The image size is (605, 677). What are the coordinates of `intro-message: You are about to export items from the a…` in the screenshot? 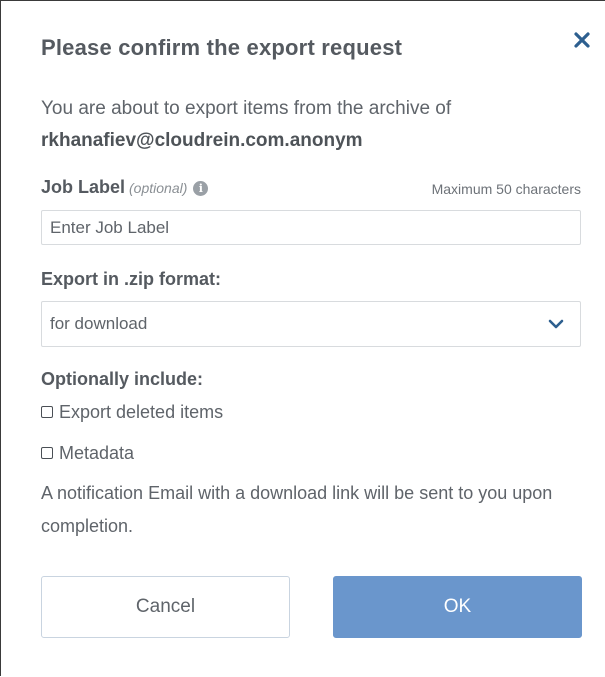 It's located at (246, 108).